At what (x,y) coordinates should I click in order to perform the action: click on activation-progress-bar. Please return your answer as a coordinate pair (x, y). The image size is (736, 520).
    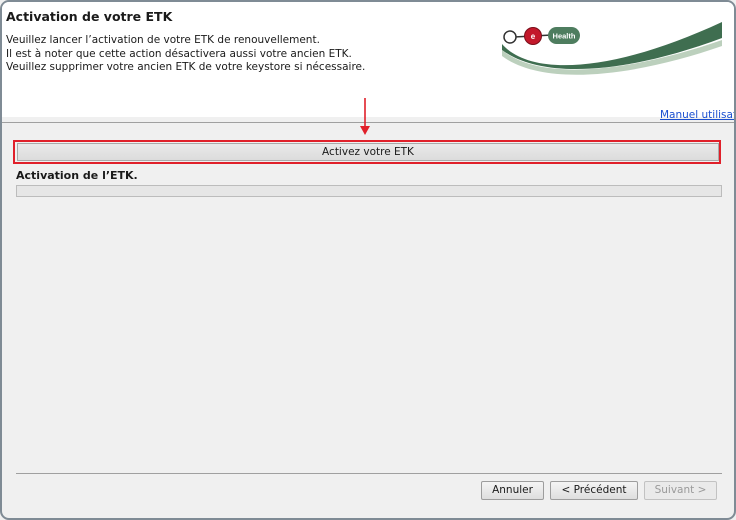
    Looking at the image, I should click on (369, 191).